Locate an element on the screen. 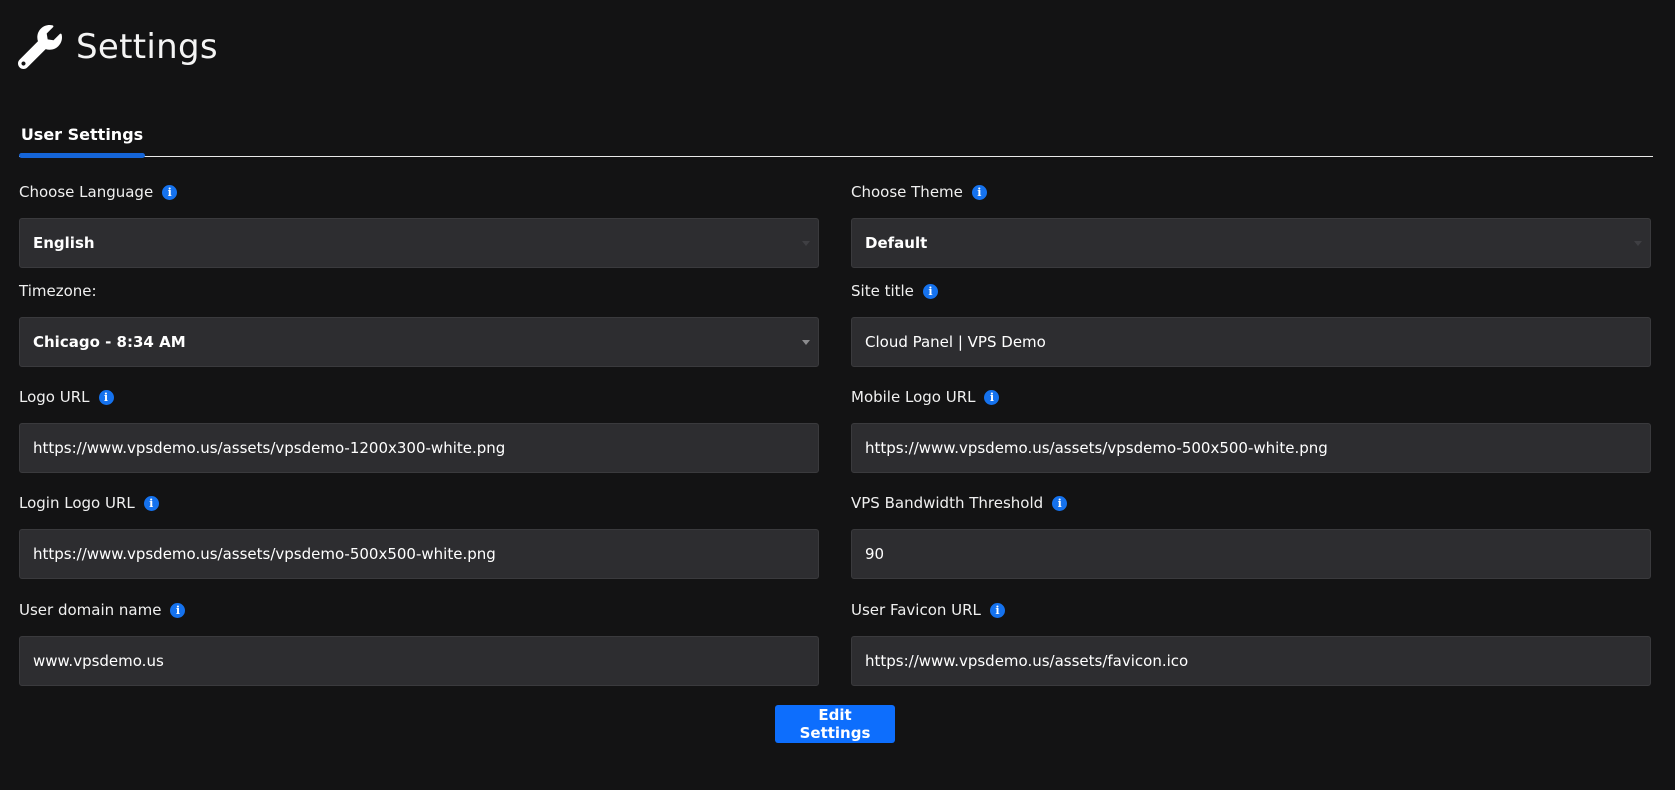 The image size is (1675, 790). login-logo-url-label: Login Logo URL is located at coordinates (77, 503).